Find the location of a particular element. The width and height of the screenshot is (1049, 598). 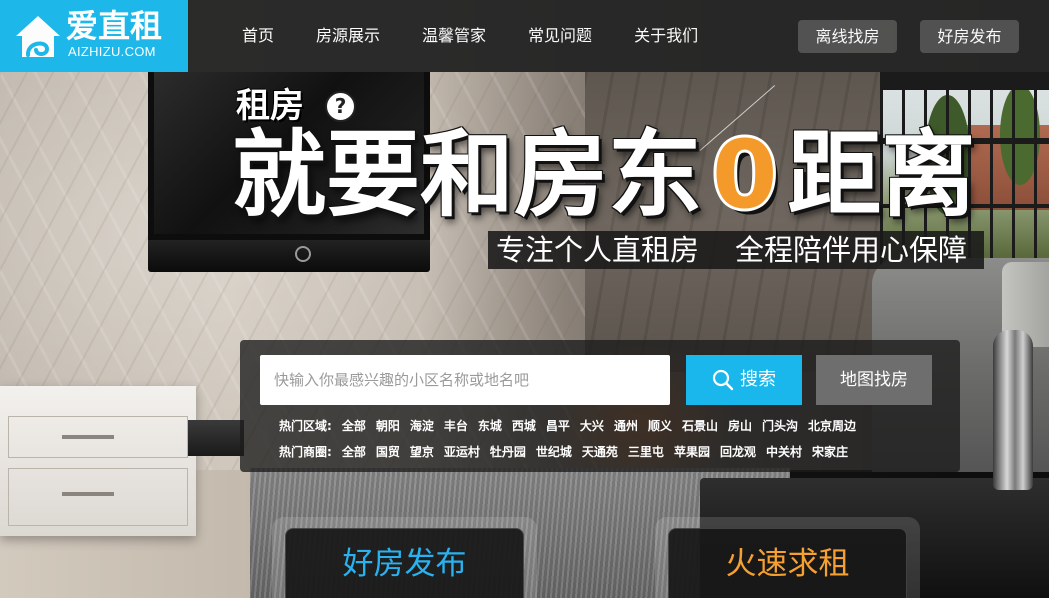

cta-rent-frame: 火速求租 is located at coordinates (787, 557).